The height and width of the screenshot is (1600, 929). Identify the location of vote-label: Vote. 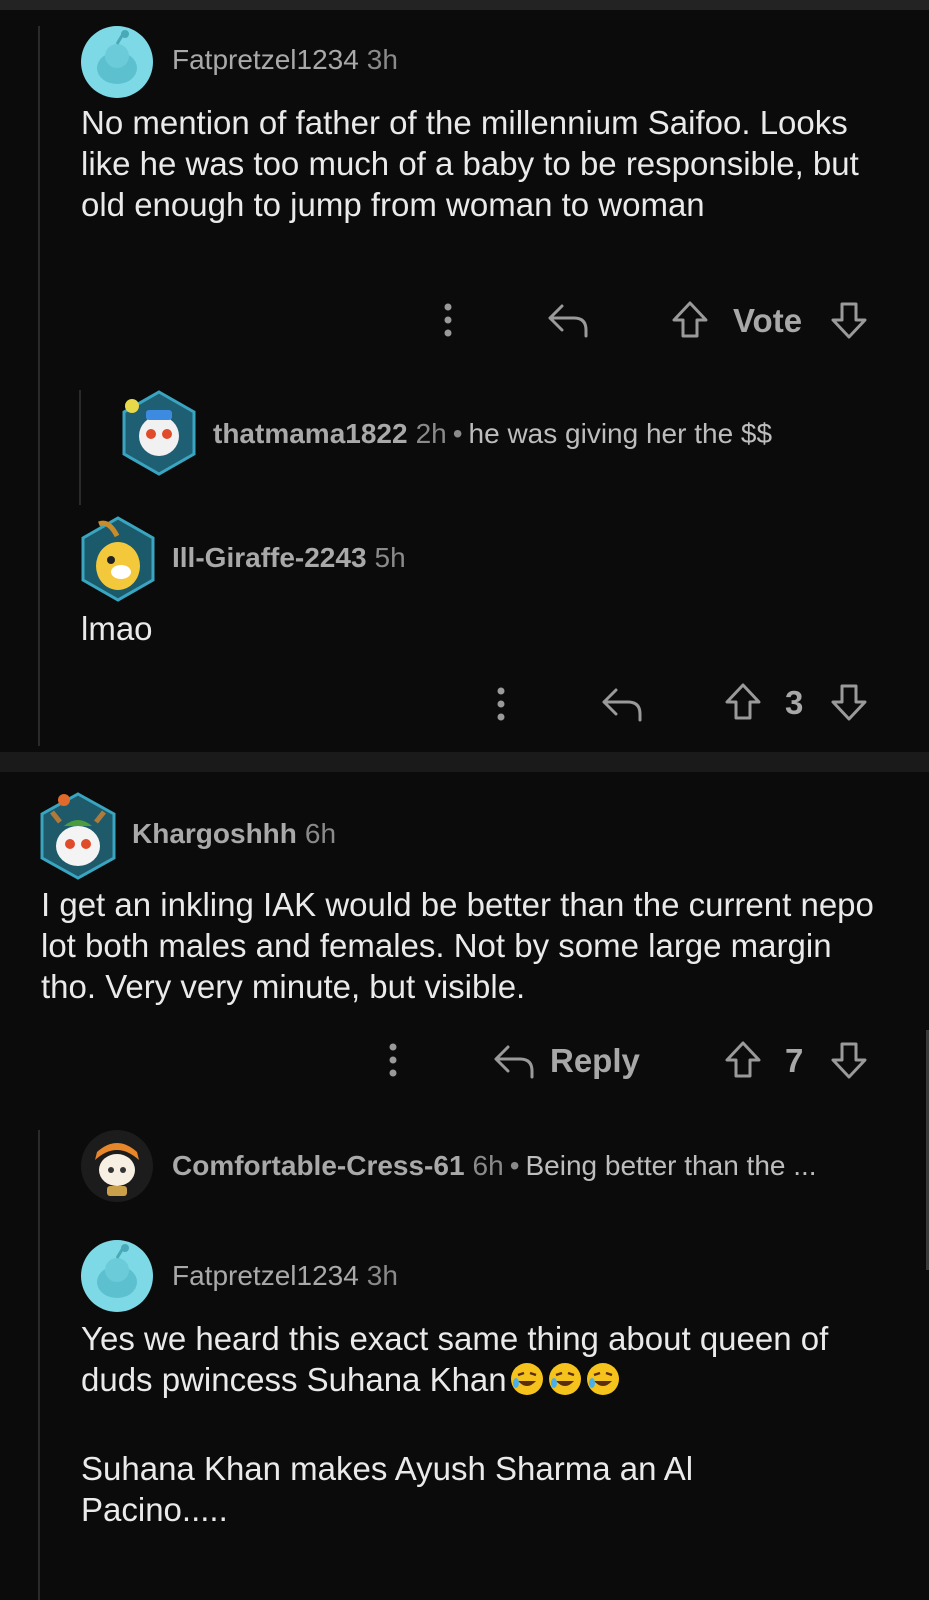
(768, 320).